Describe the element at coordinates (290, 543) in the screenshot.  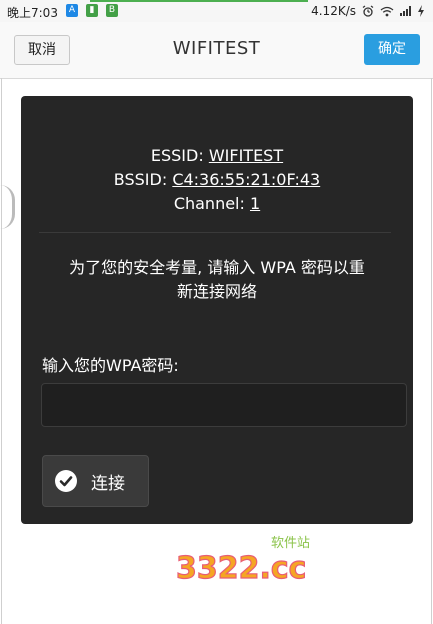
I see `watermark-tagline: 软件站` at that location.